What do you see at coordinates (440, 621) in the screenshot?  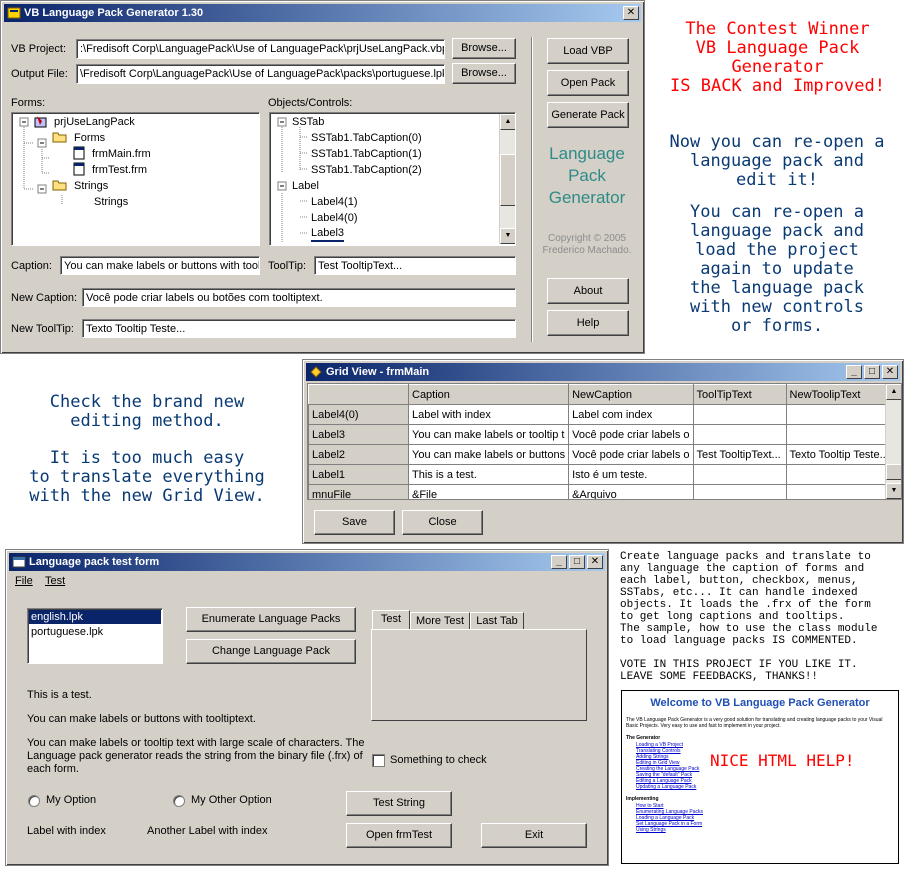 I see `tab-more-test: More Test` at bounding box center [440, 621].